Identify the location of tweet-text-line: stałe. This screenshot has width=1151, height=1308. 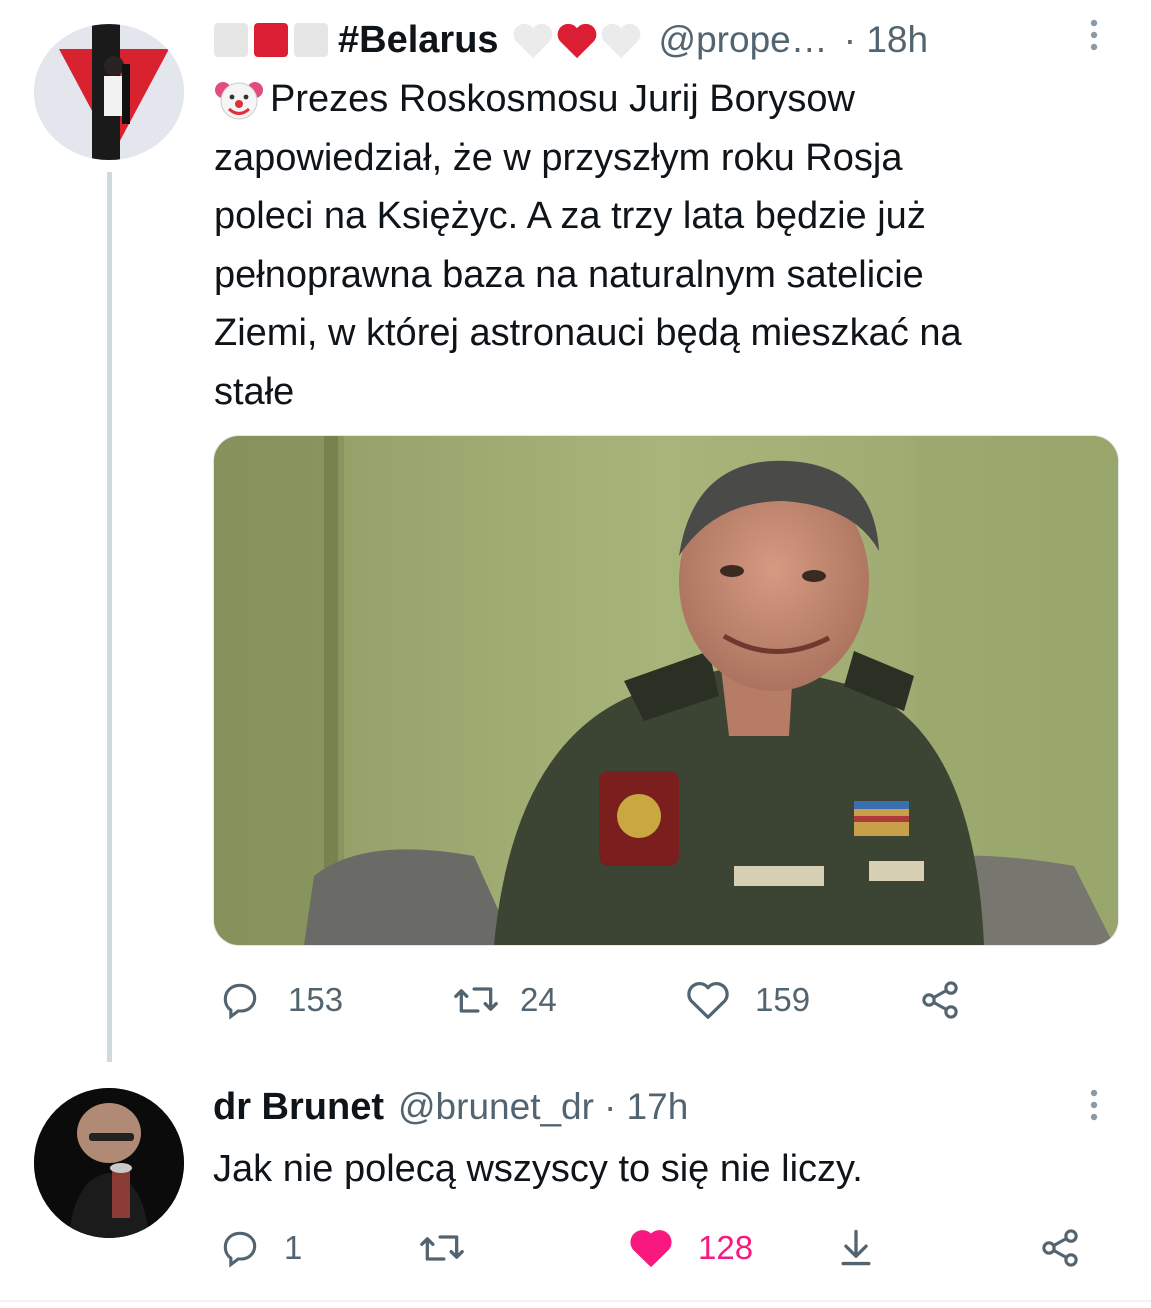
(254, 391).